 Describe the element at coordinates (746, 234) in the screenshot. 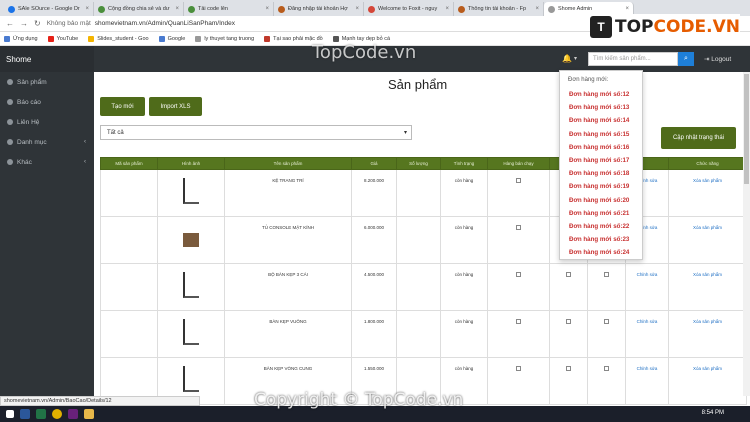

I see `page-scrollbar` at that location.